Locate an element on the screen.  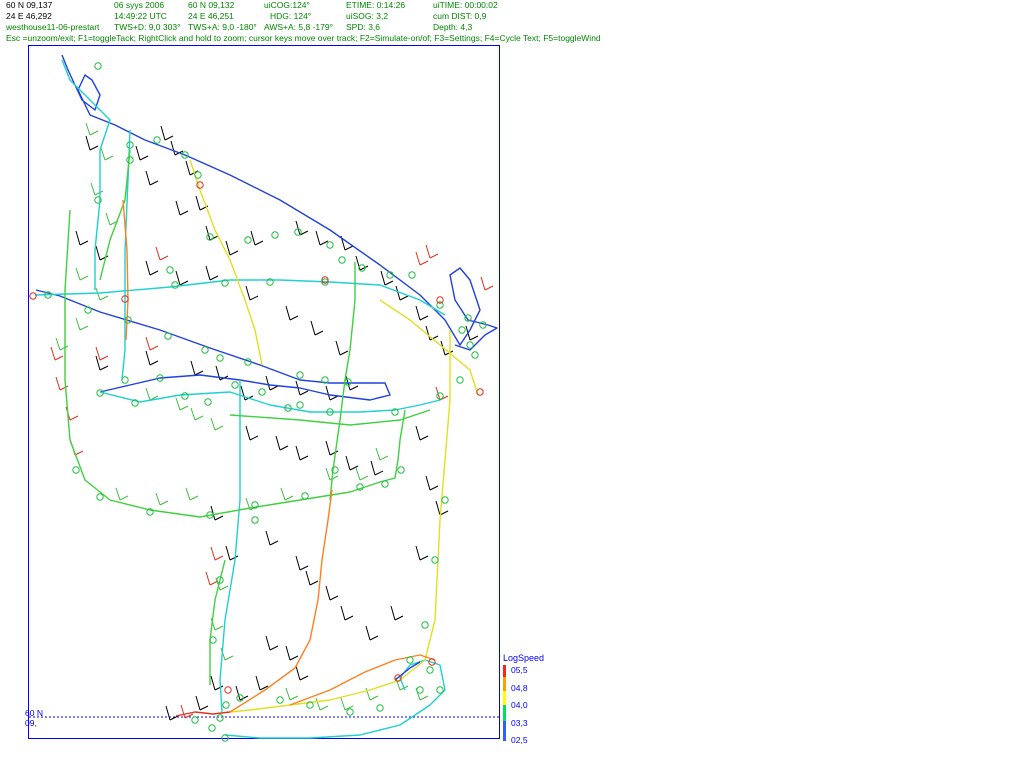
legend-label-mid: 04,0 is located at coordinates (519, 705).